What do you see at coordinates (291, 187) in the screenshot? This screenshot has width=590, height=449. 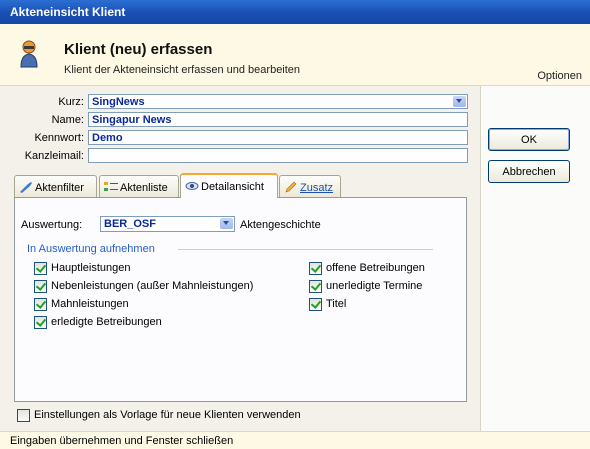 I see `pencil-icon` at bounding box center [291, 187].